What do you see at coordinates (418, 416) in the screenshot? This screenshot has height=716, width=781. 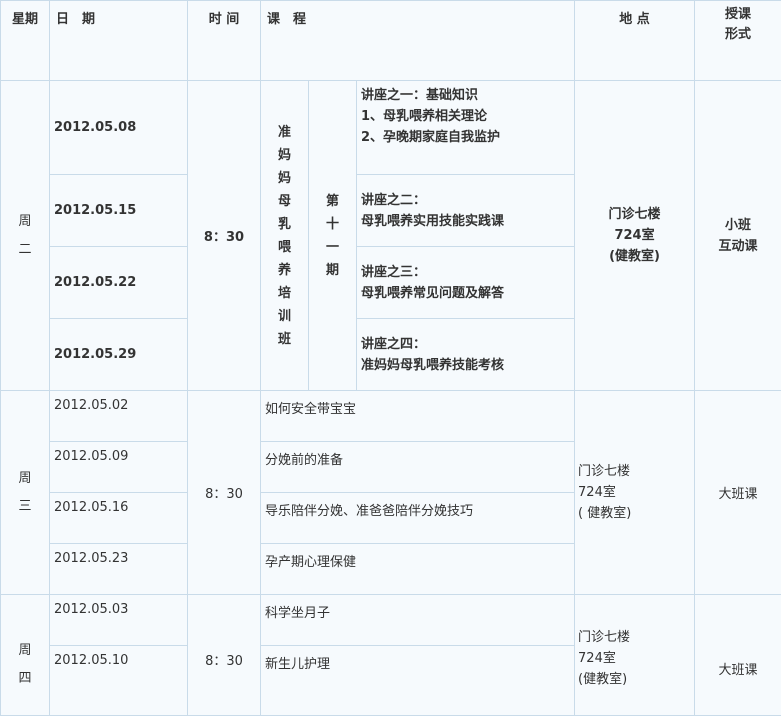 I see `wednesday-course-1: 如何安全带宝宝` at bounding box center [418, 416].